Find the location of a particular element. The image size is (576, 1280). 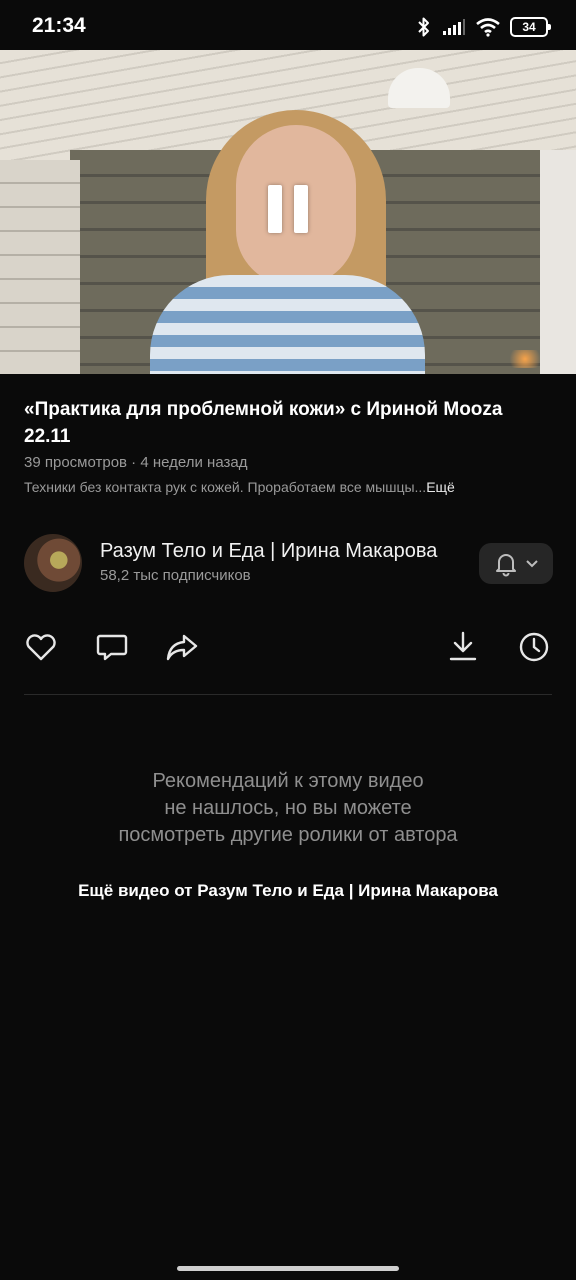

pause-icon is located at coordinates (289, 211).